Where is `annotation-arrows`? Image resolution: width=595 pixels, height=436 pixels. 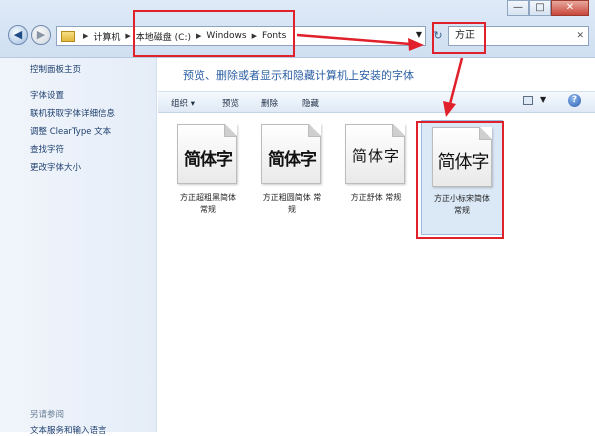
annotation-arrows is located at coordinates (380, 75).